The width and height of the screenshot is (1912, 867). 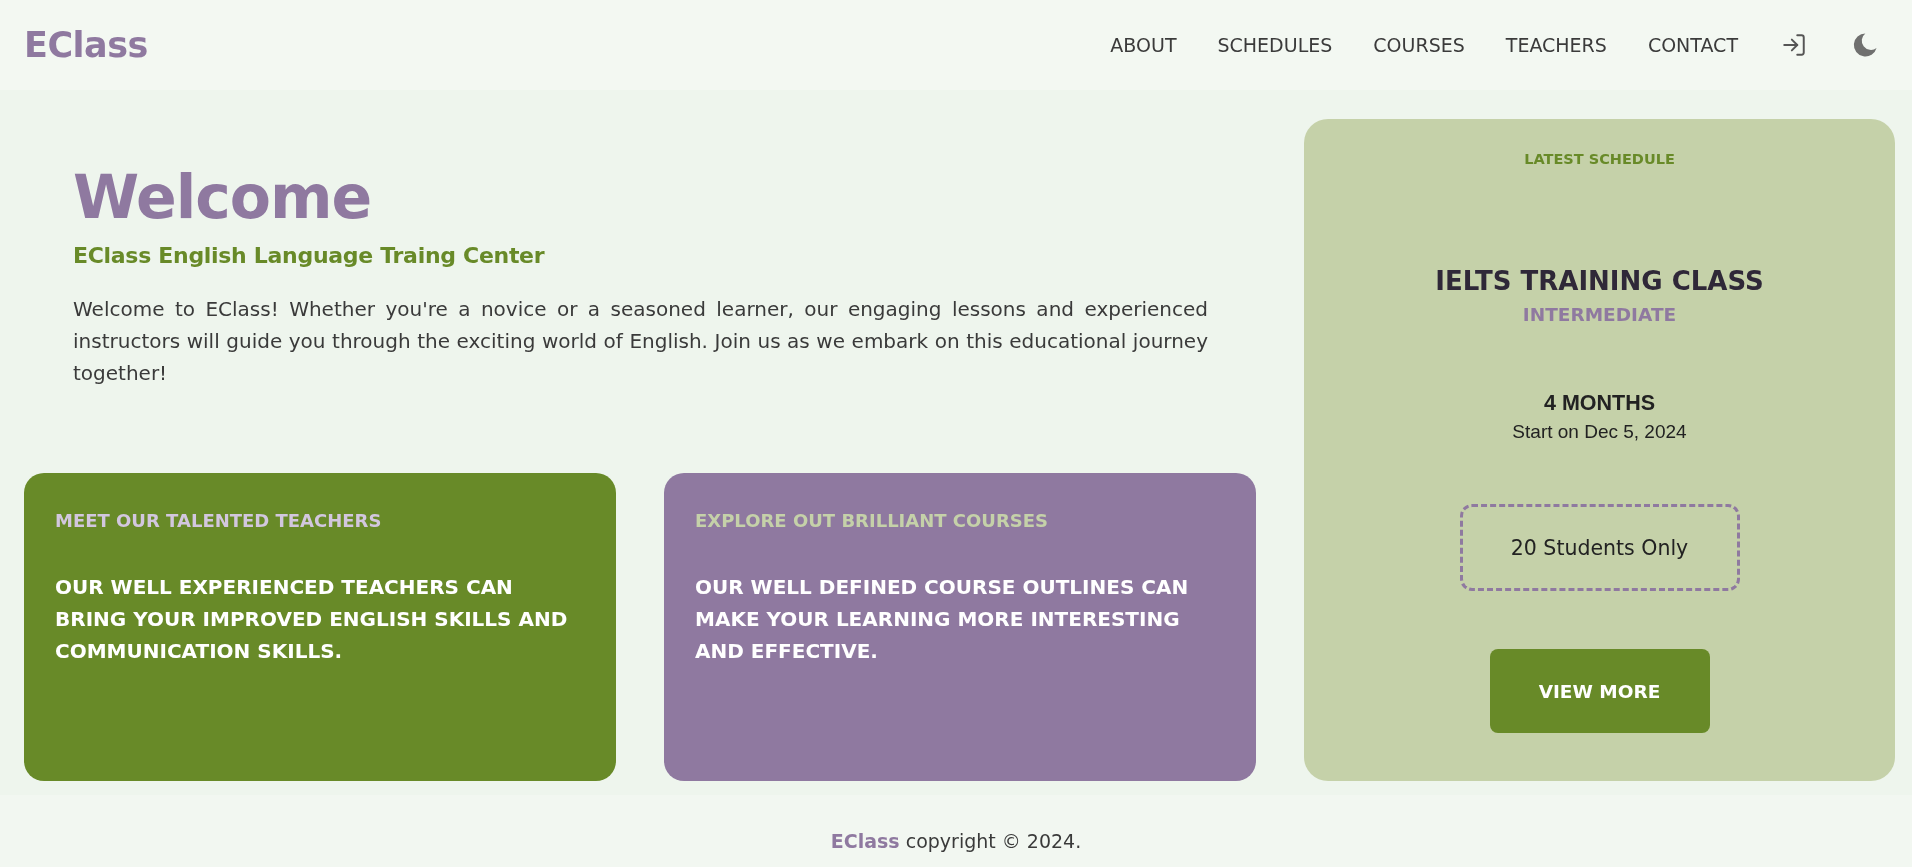 What do you see at coordinates (1599, 315) in the screenshot?
I see `course-level: INTERMEDIATE` at bounding box center [1599, 315].